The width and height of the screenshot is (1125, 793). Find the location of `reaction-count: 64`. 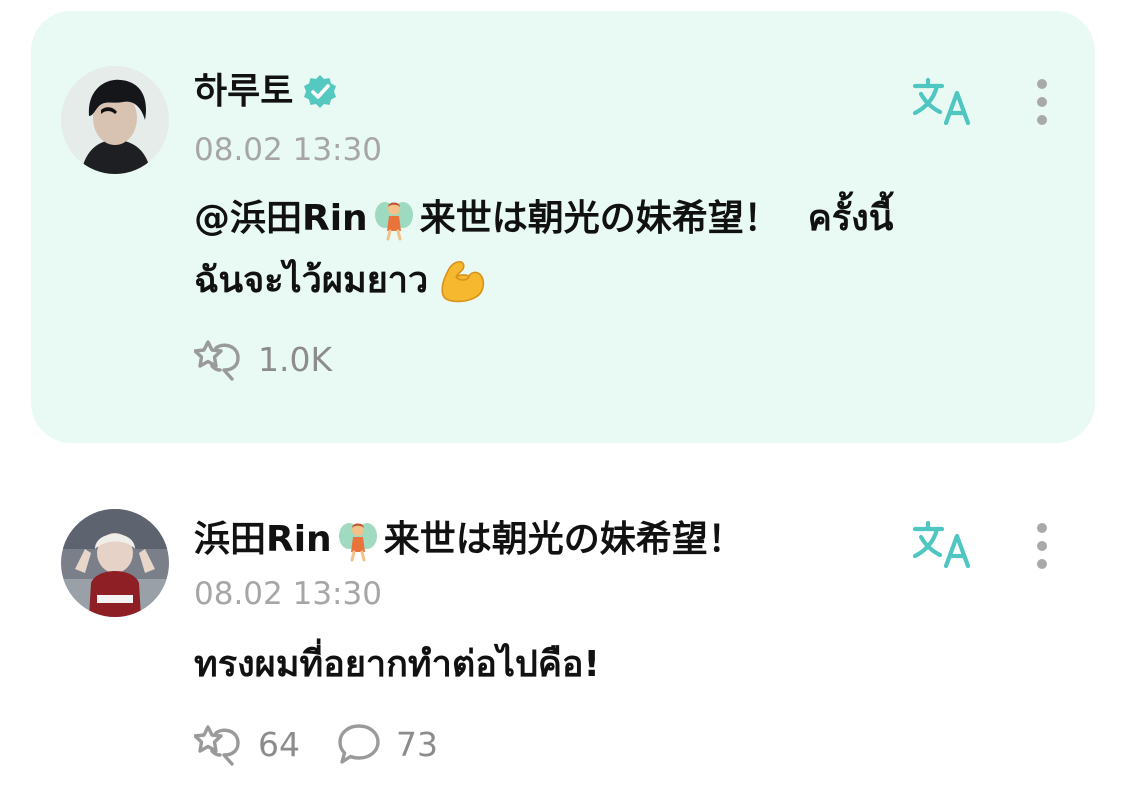

reaction-count: 64 is located at coordinates (279, 744).